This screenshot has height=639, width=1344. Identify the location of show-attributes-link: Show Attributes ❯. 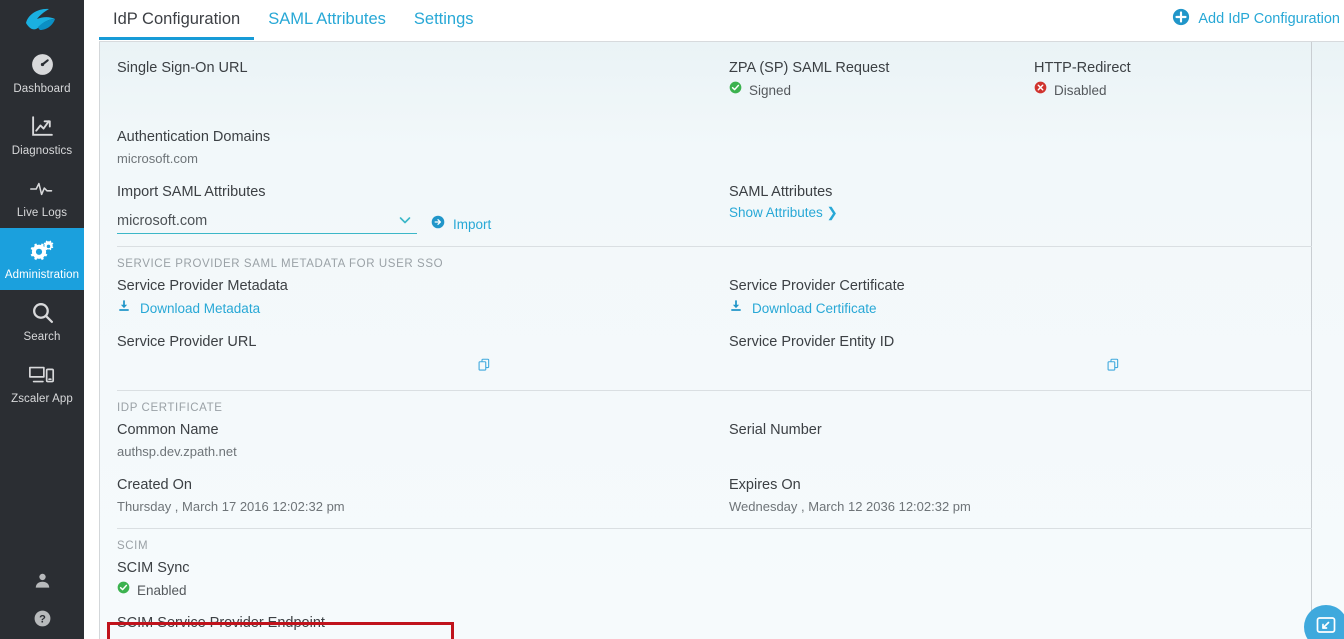
(881, 213).